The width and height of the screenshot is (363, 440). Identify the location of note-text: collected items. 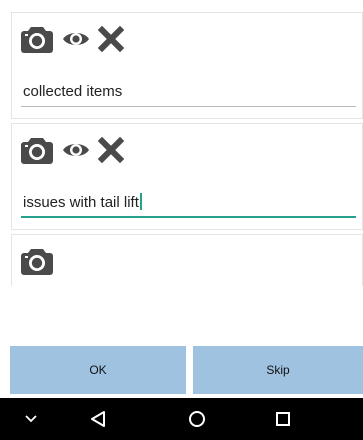
(73, 91).